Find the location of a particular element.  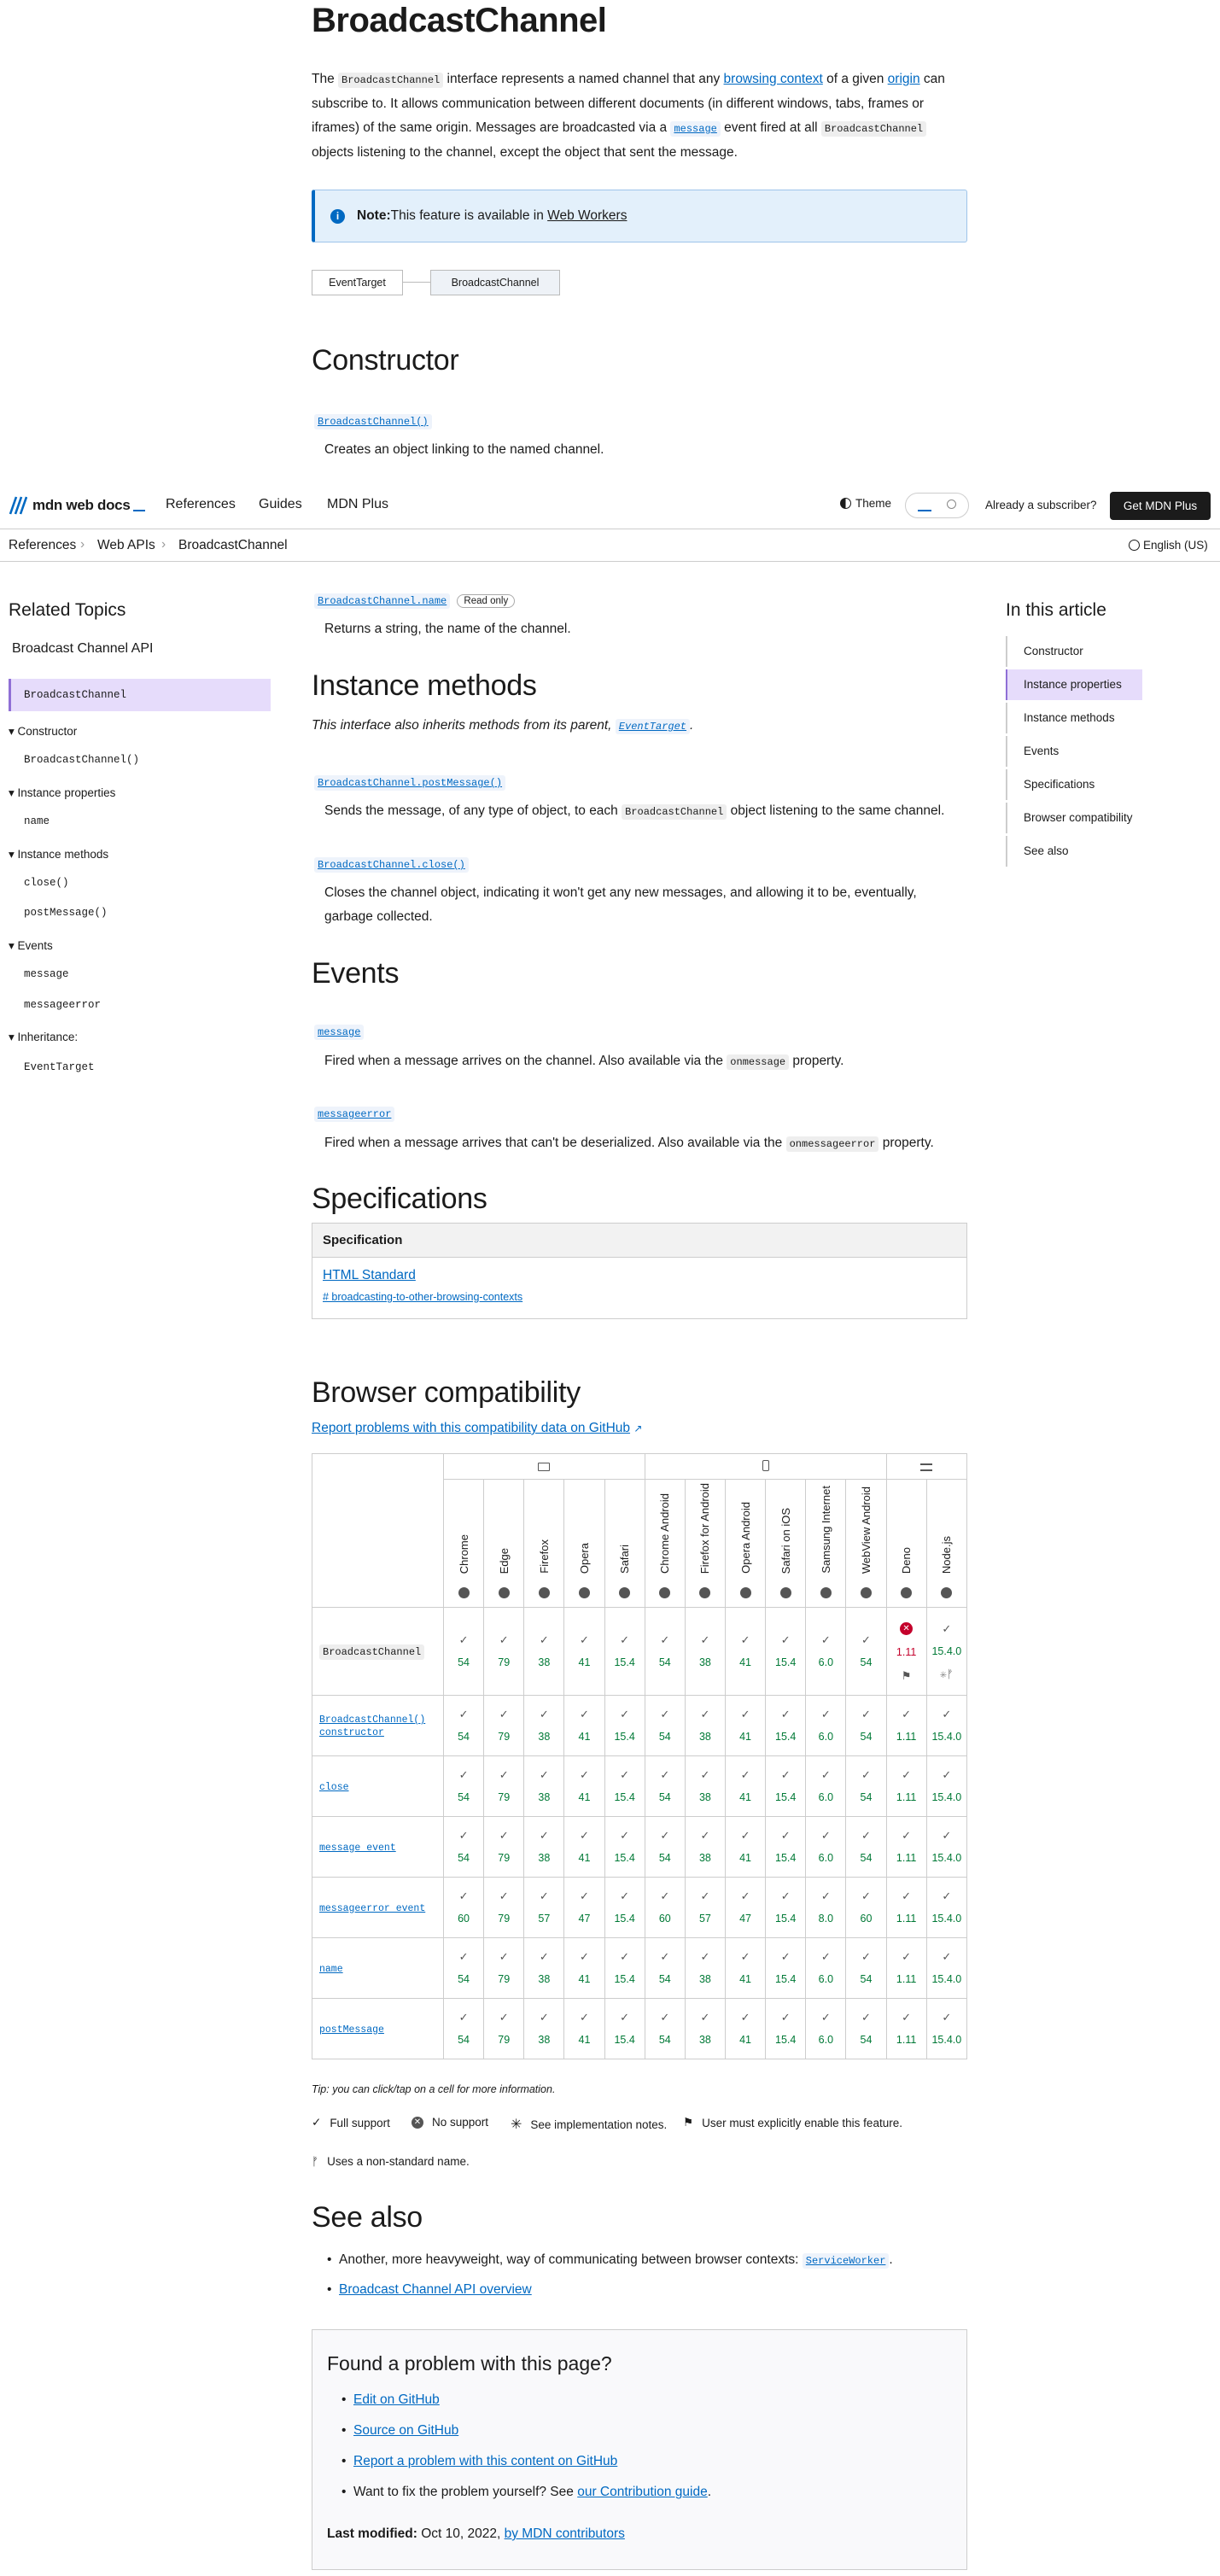

inheritance-box-eventtarget: EventTarget is located at coordinates (358, 282).